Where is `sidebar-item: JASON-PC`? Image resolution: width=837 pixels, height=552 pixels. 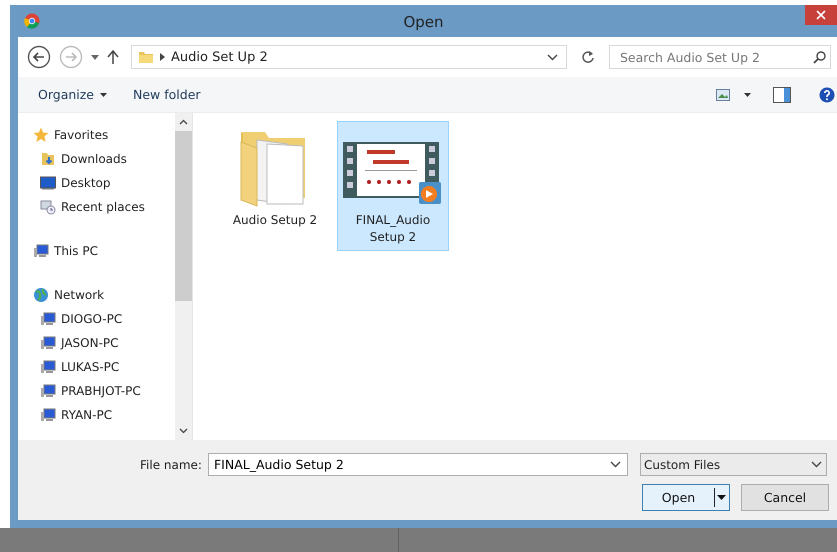 sidebar-item: JASON-PC is located at coordinates (68, 343).